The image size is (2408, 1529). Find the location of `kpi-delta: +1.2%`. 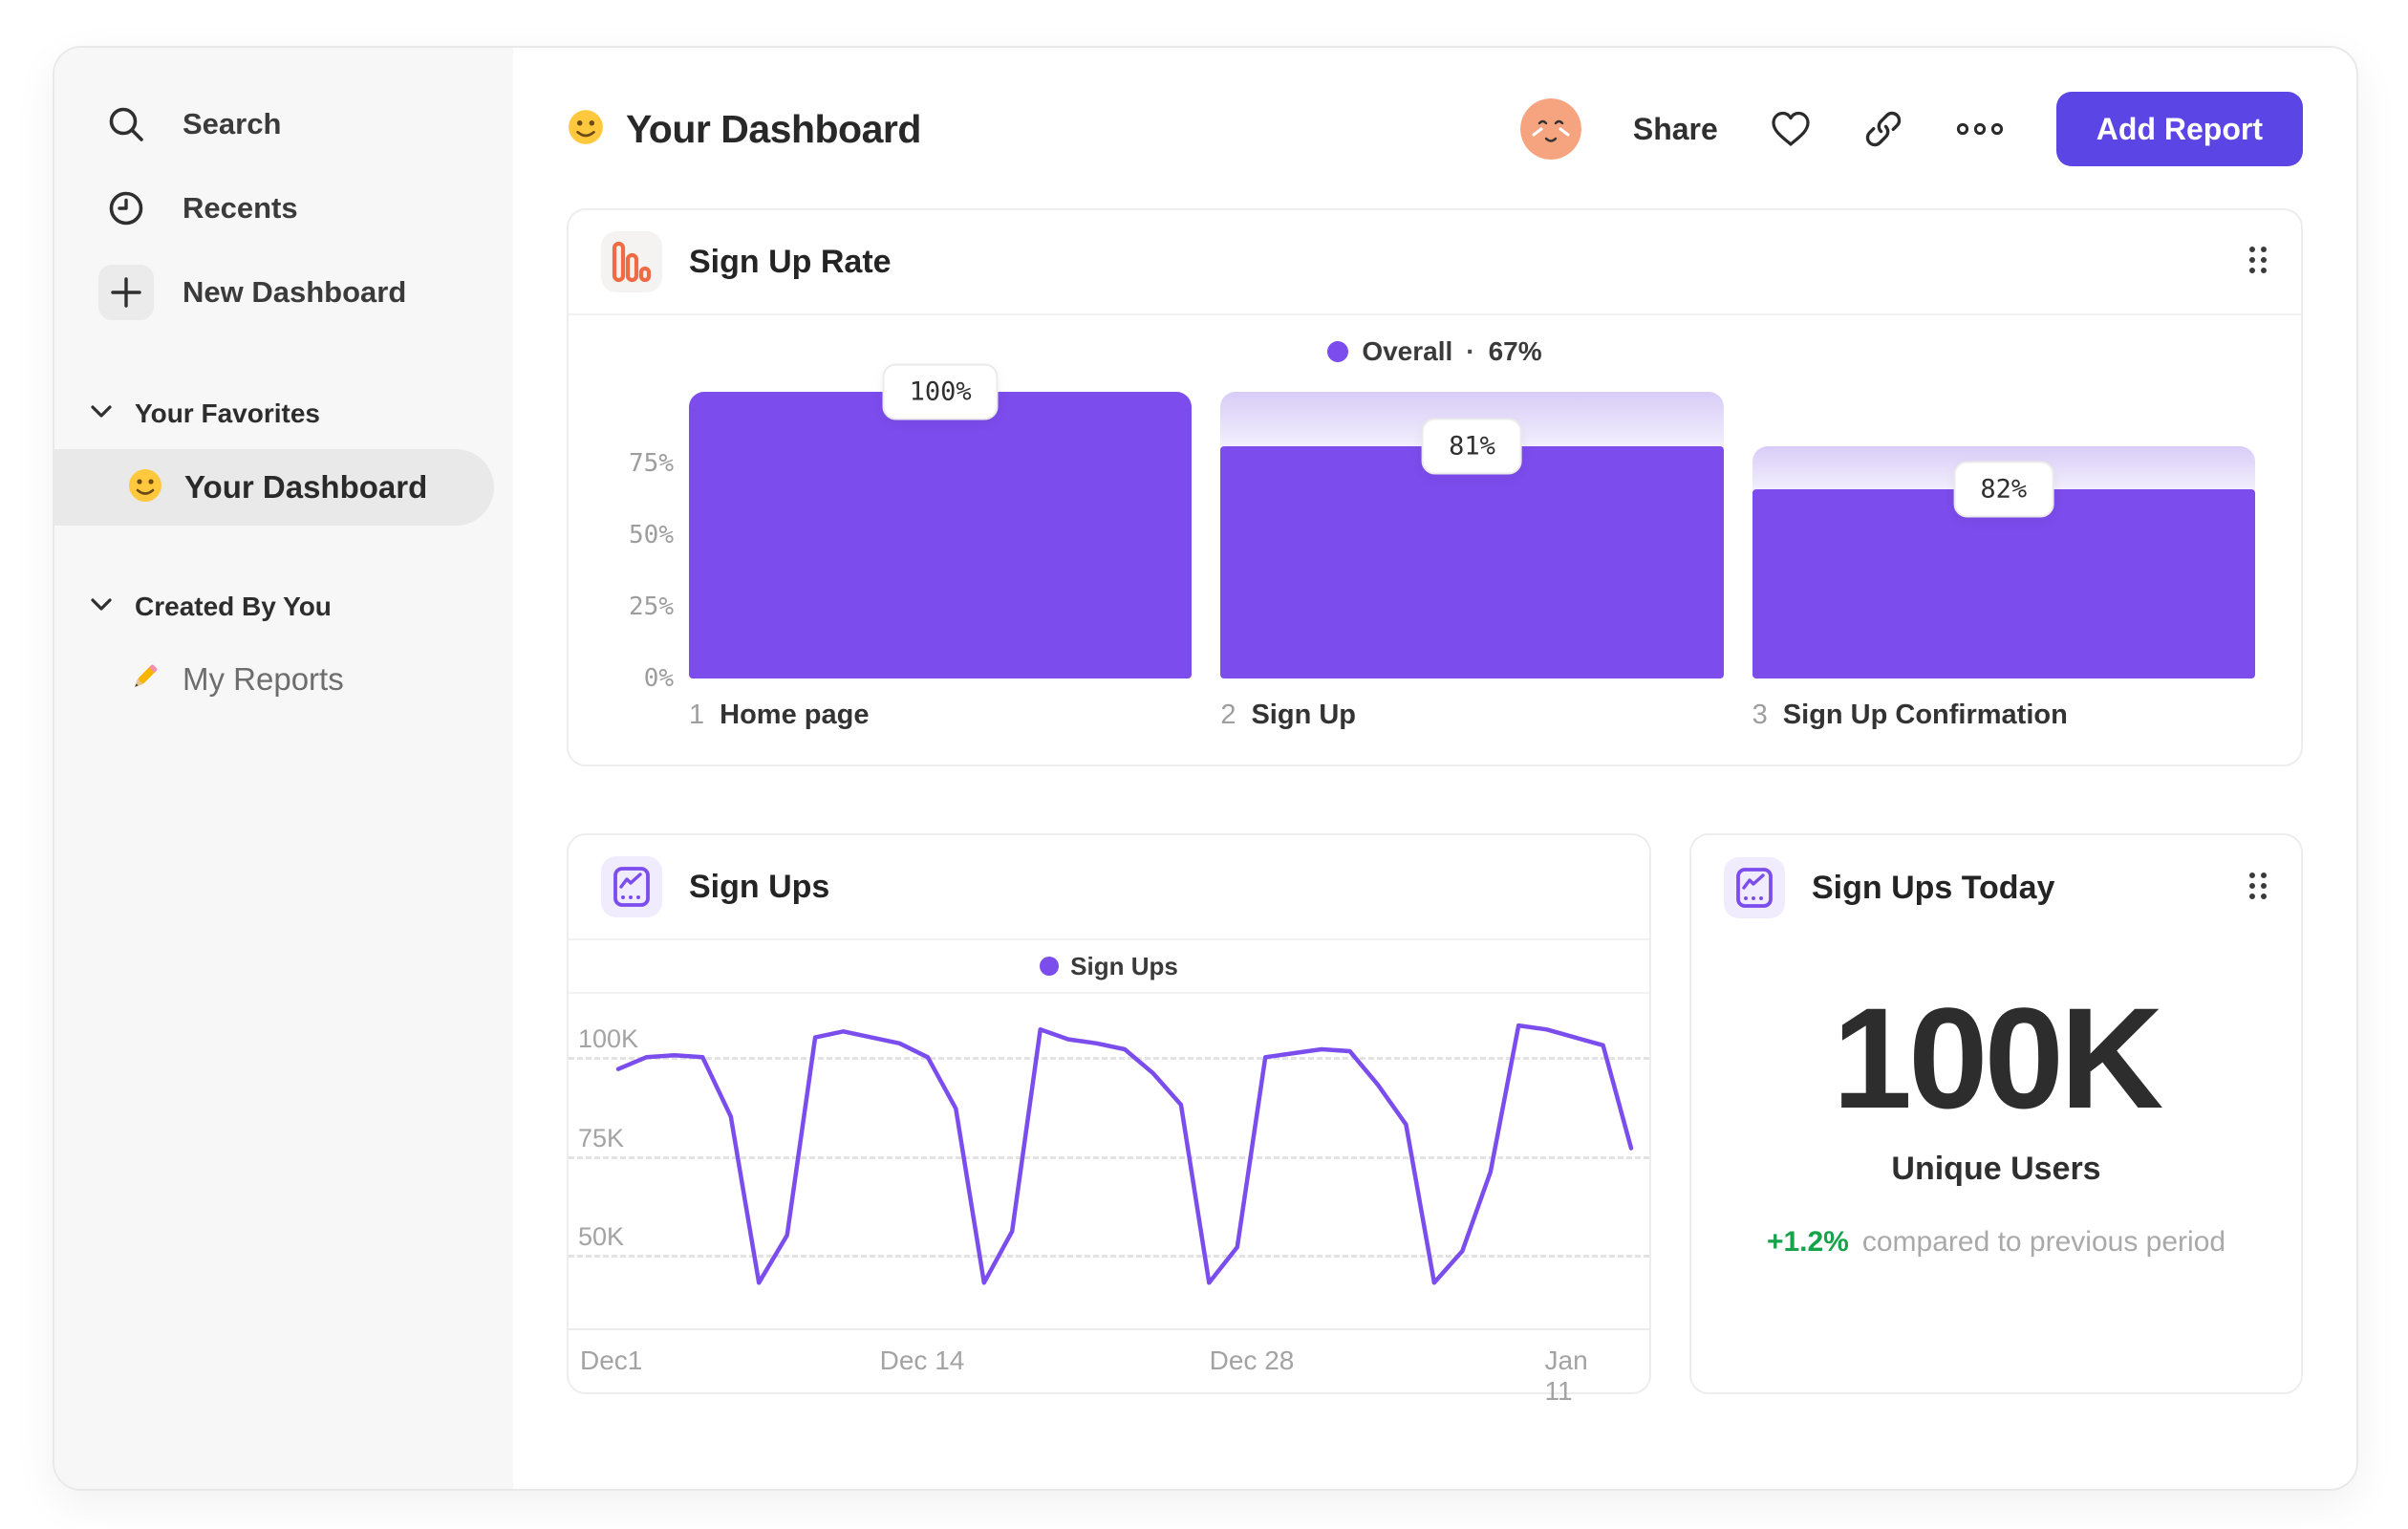

kpi-delta: +1.2% is located at coordinates (1808, 1242).